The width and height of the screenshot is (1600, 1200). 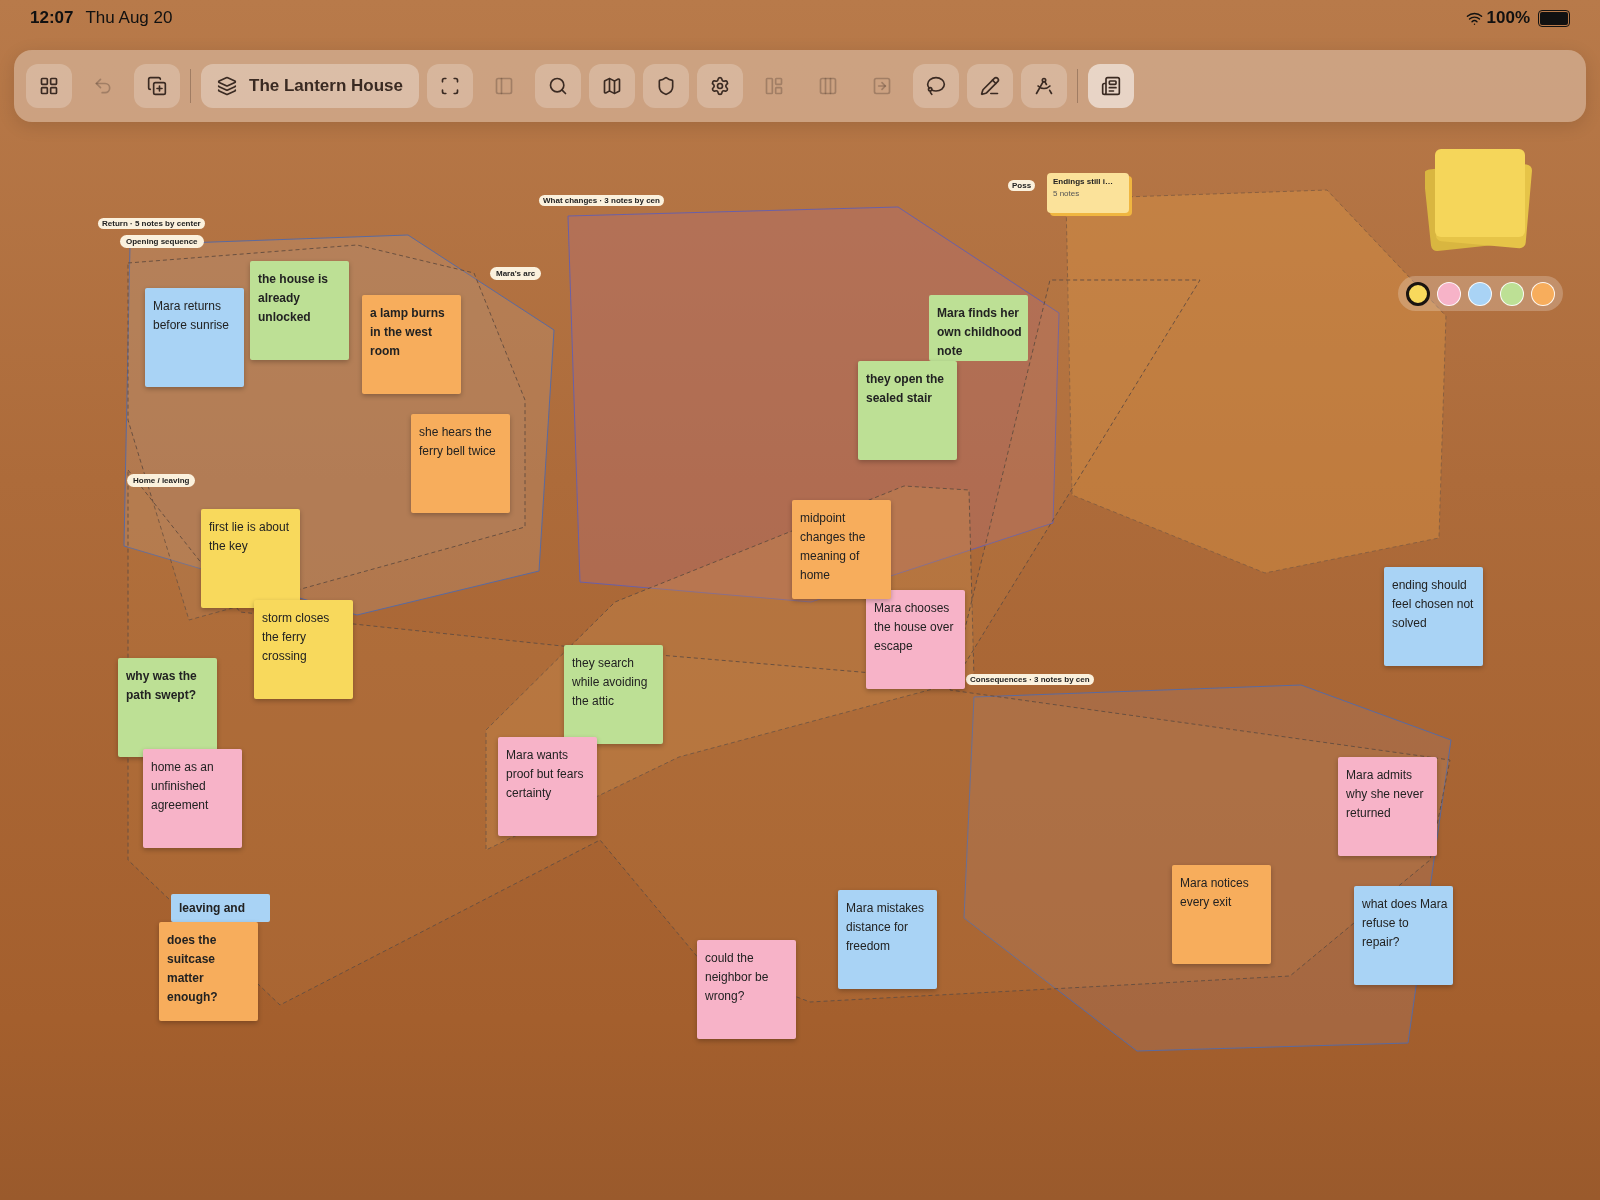 I want to click on group-label: Home / leaving, so click(x=161, y=480).